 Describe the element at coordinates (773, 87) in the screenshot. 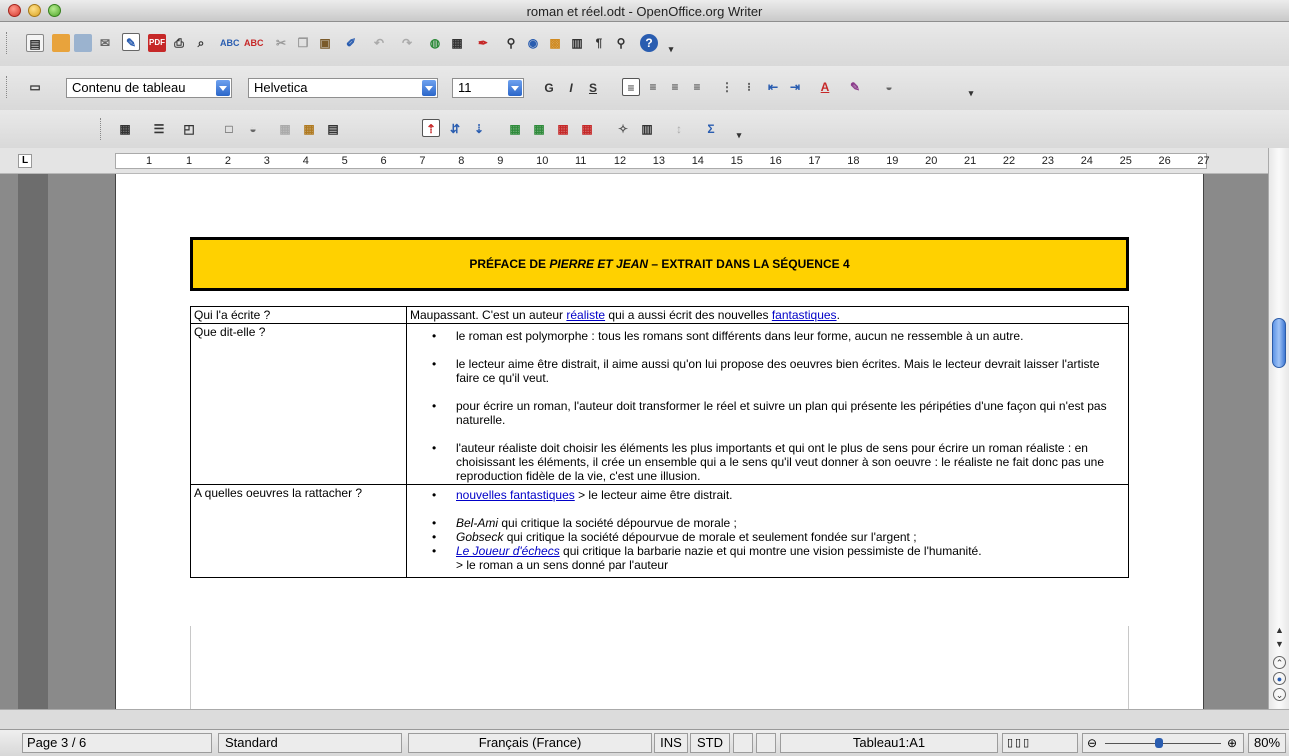

I see `decrease-indent-icon: ⇤` at that location.